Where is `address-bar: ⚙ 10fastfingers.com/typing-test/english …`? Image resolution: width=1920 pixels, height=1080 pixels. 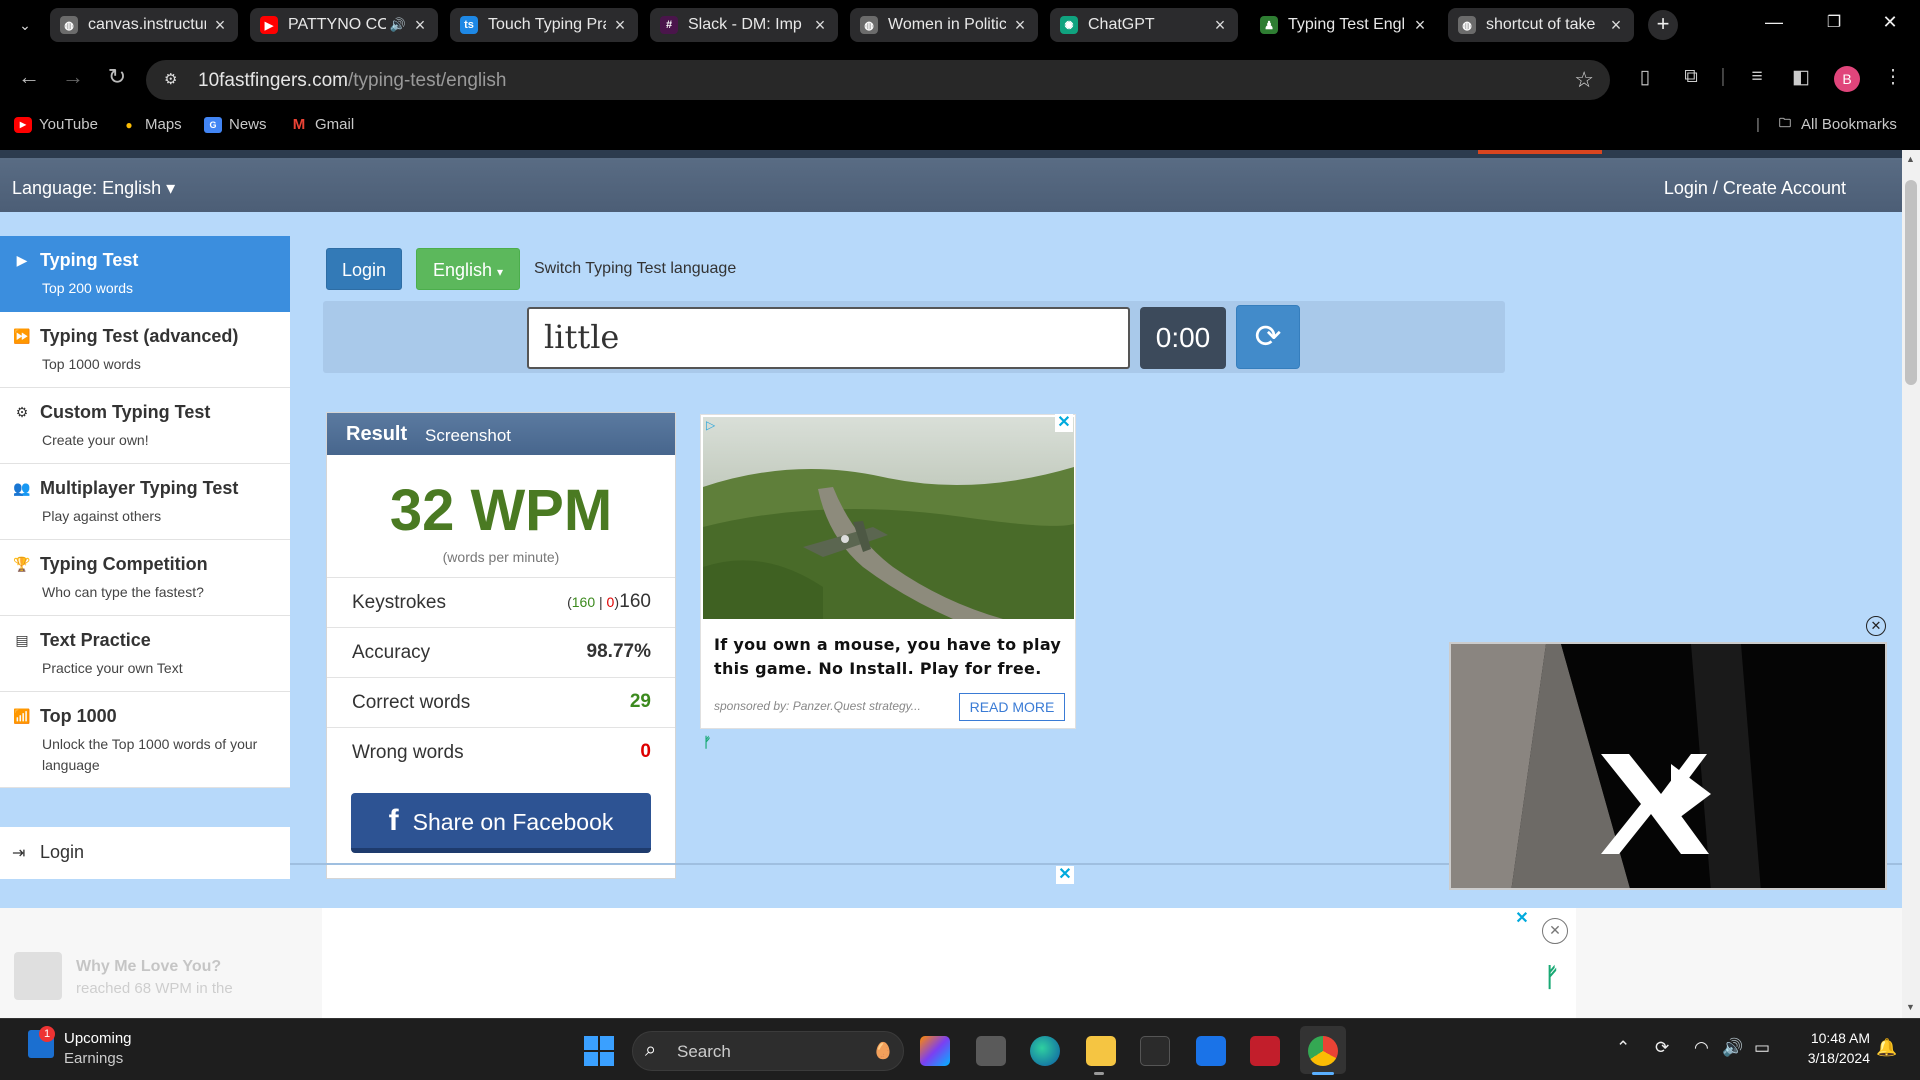 address-bar: ⚙ 10fastfingers.com/typing-test/english … is located at coordinates (878, 80).